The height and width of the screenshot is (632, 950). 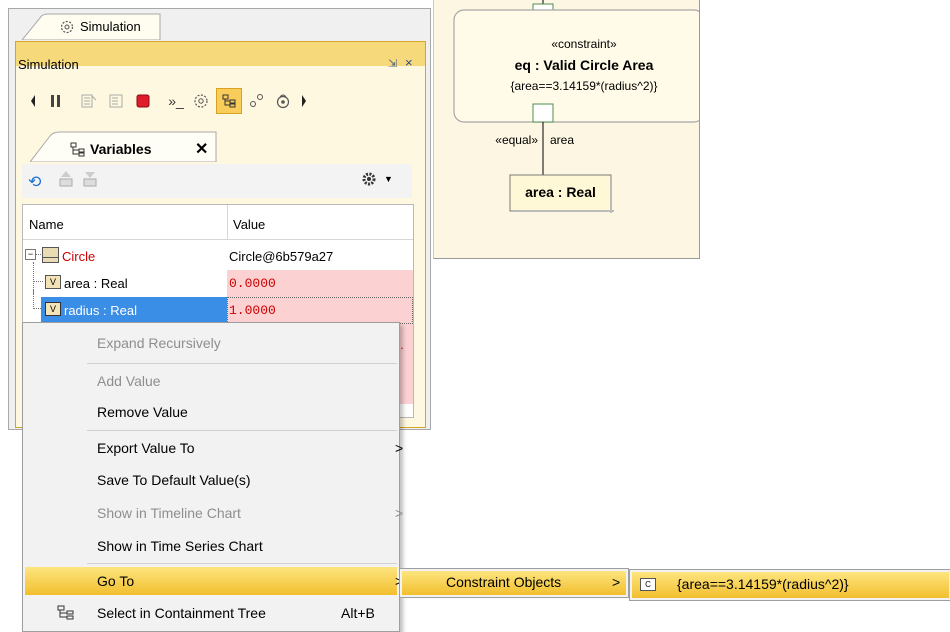 I want to click on row-value: Circle@6b579a27, so click(x=281, y=256).